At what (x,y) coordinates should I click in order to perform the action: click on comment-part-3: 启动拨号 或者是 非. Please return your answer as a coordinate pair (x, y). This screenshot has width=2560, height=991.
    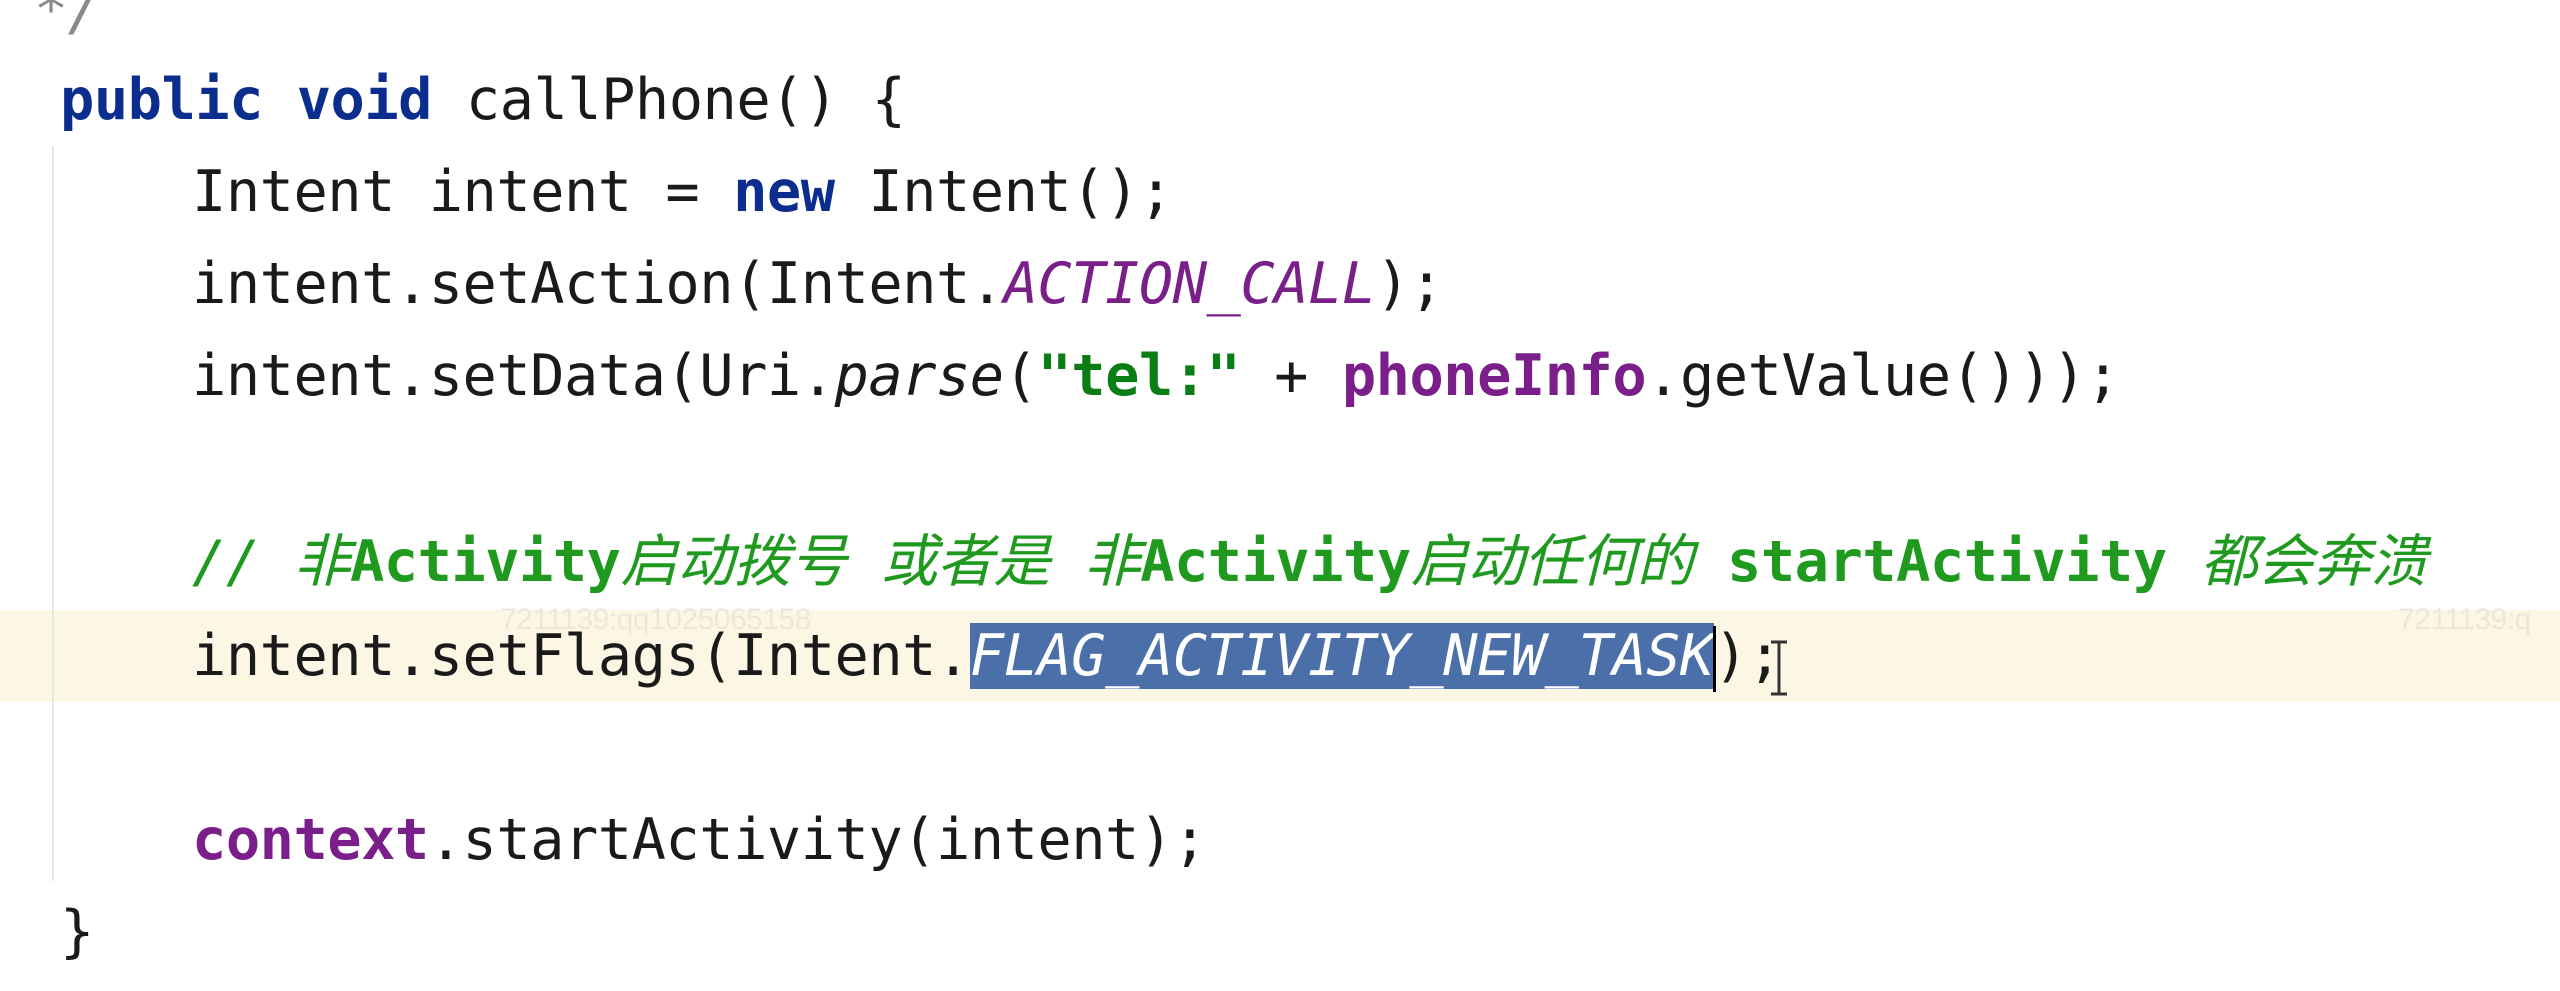
    Looking at the image, I should click on (880, 562).